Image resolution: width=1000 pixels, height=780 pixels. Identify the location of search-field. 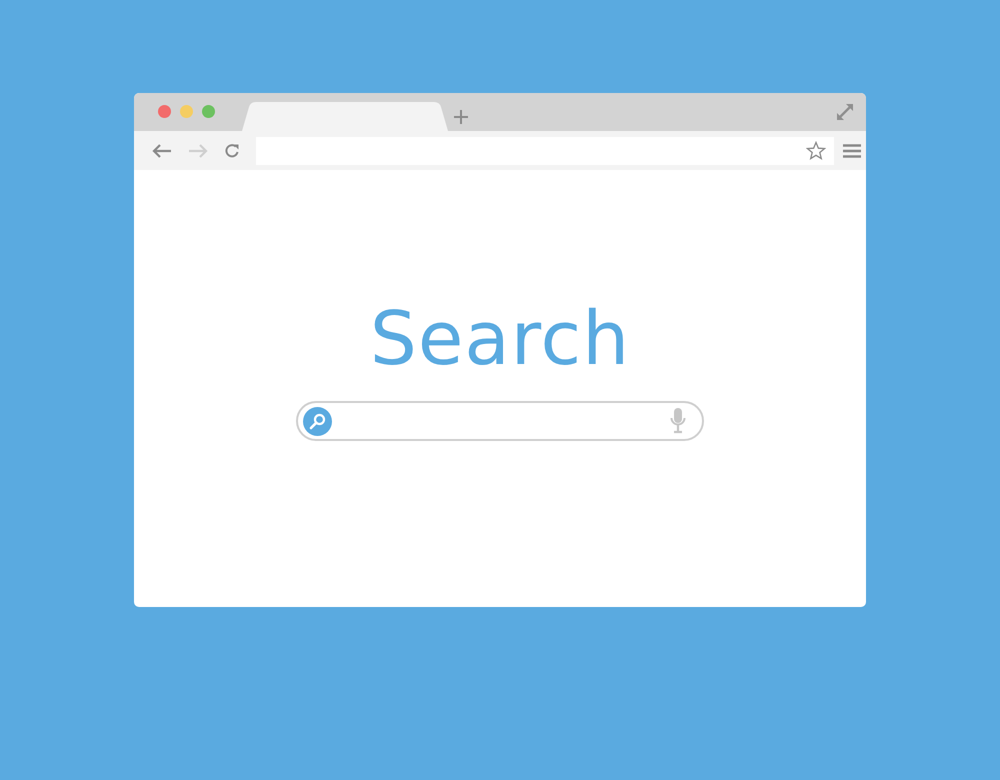
(500, 421).